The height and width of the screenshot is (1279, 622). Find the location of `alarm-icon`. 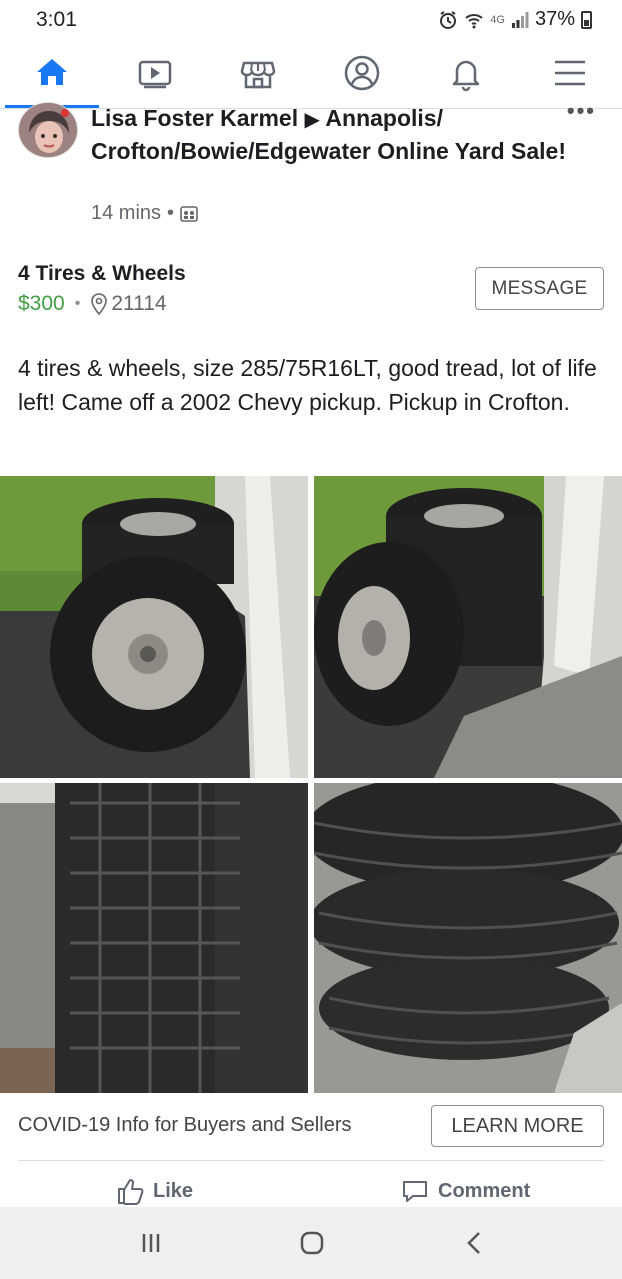

alarm-icon is located at coordinates (448, 19).